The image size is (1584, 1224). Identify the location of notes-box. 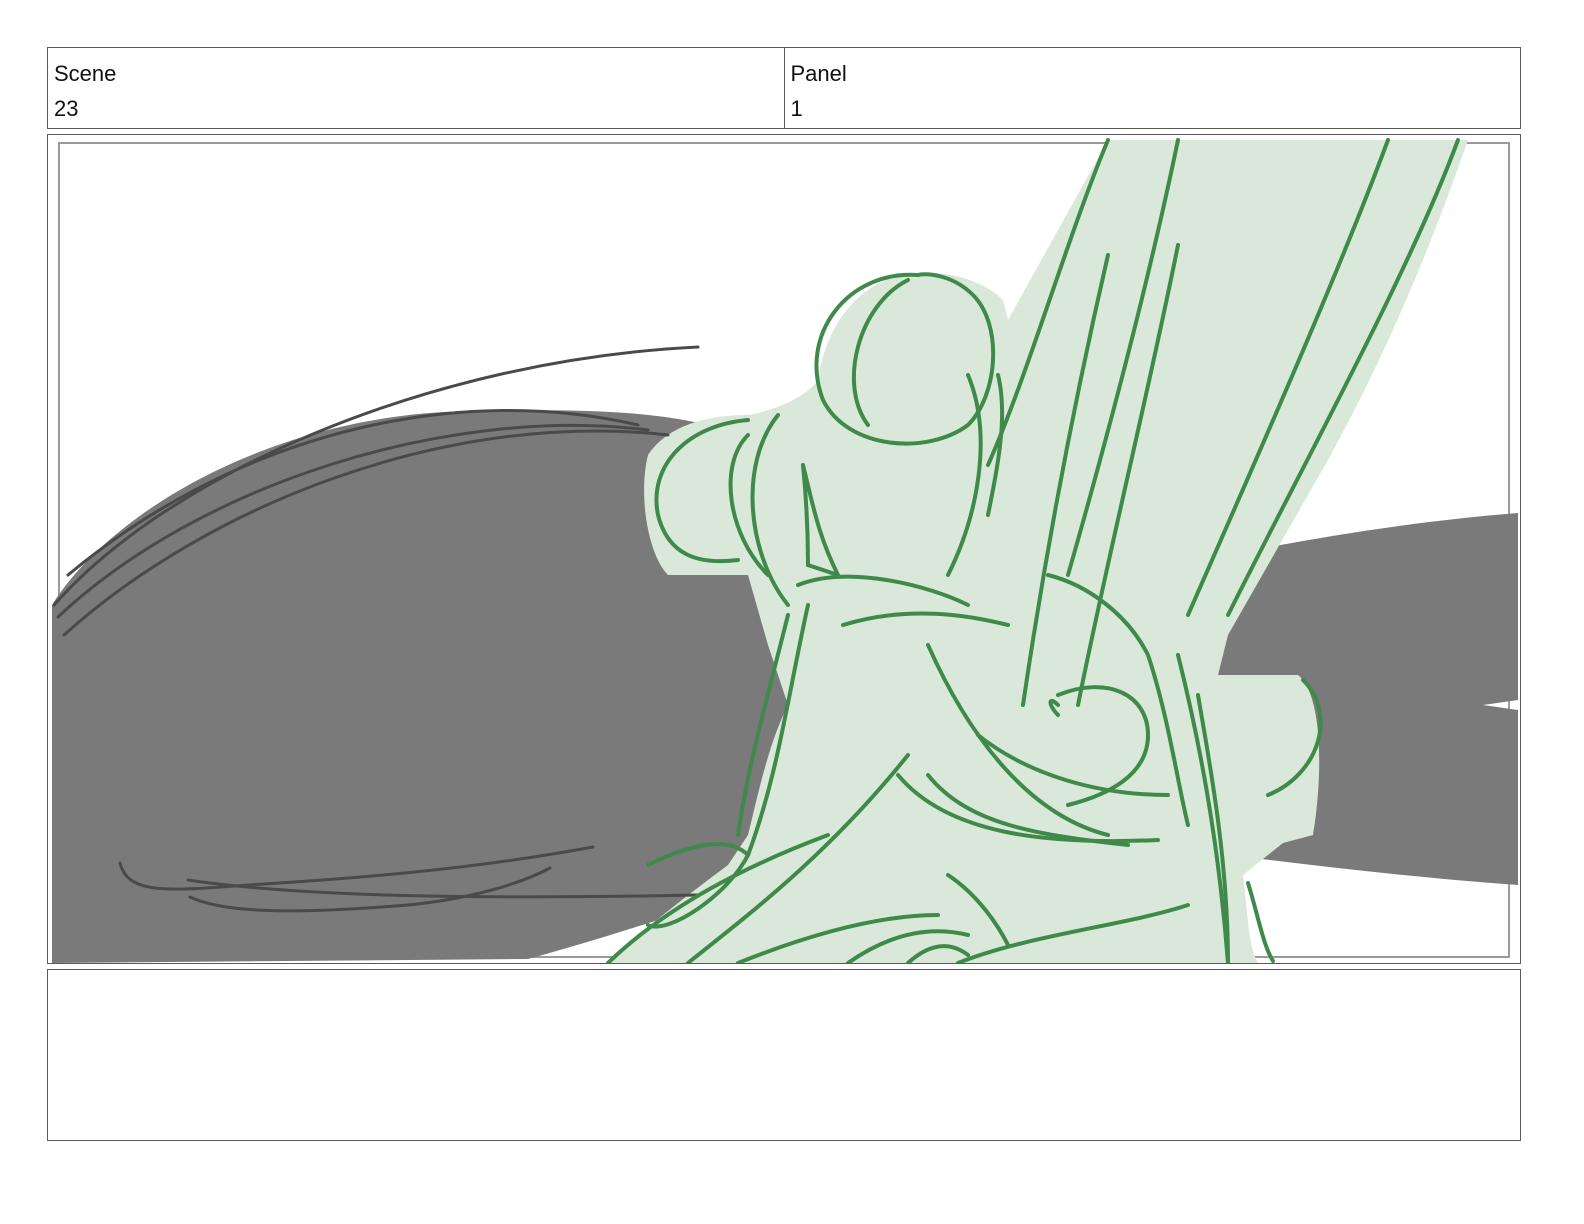
(784, 1055).